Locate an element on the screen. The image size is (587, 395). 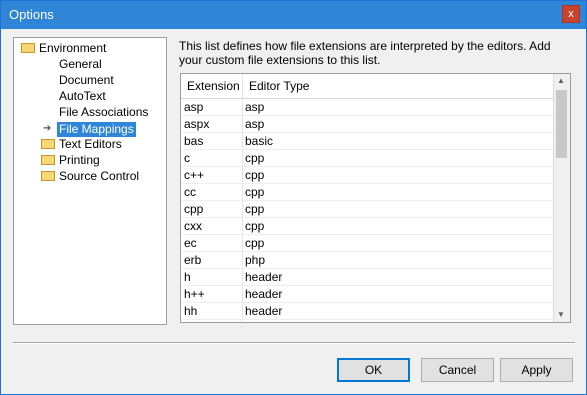
extension-cell: cc is located at coordinates (190, 192).